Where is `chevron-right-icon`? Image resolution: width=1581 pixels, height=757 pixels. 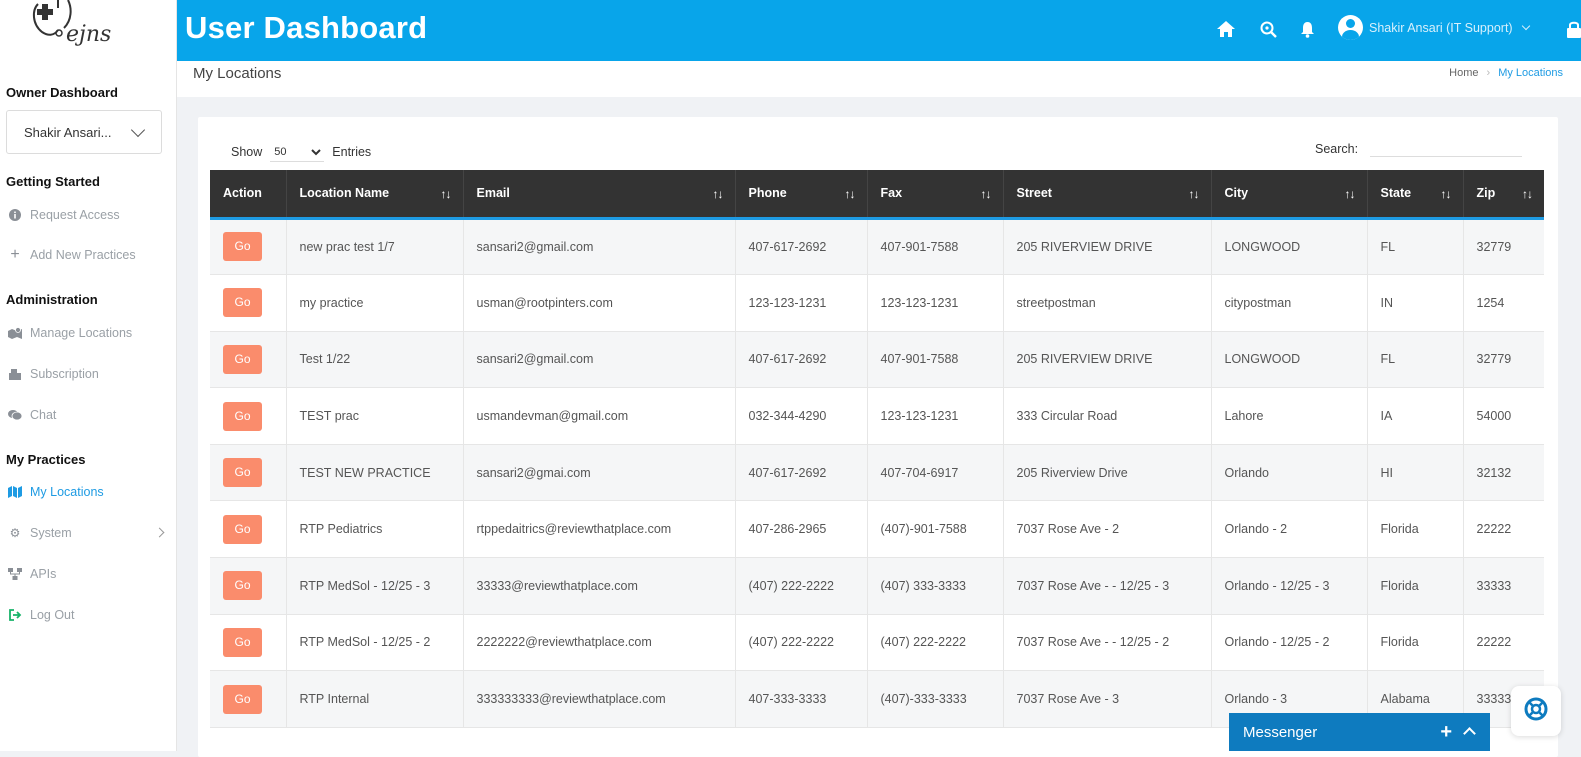
chevron-right-icon is located at coordinates (159, 532).